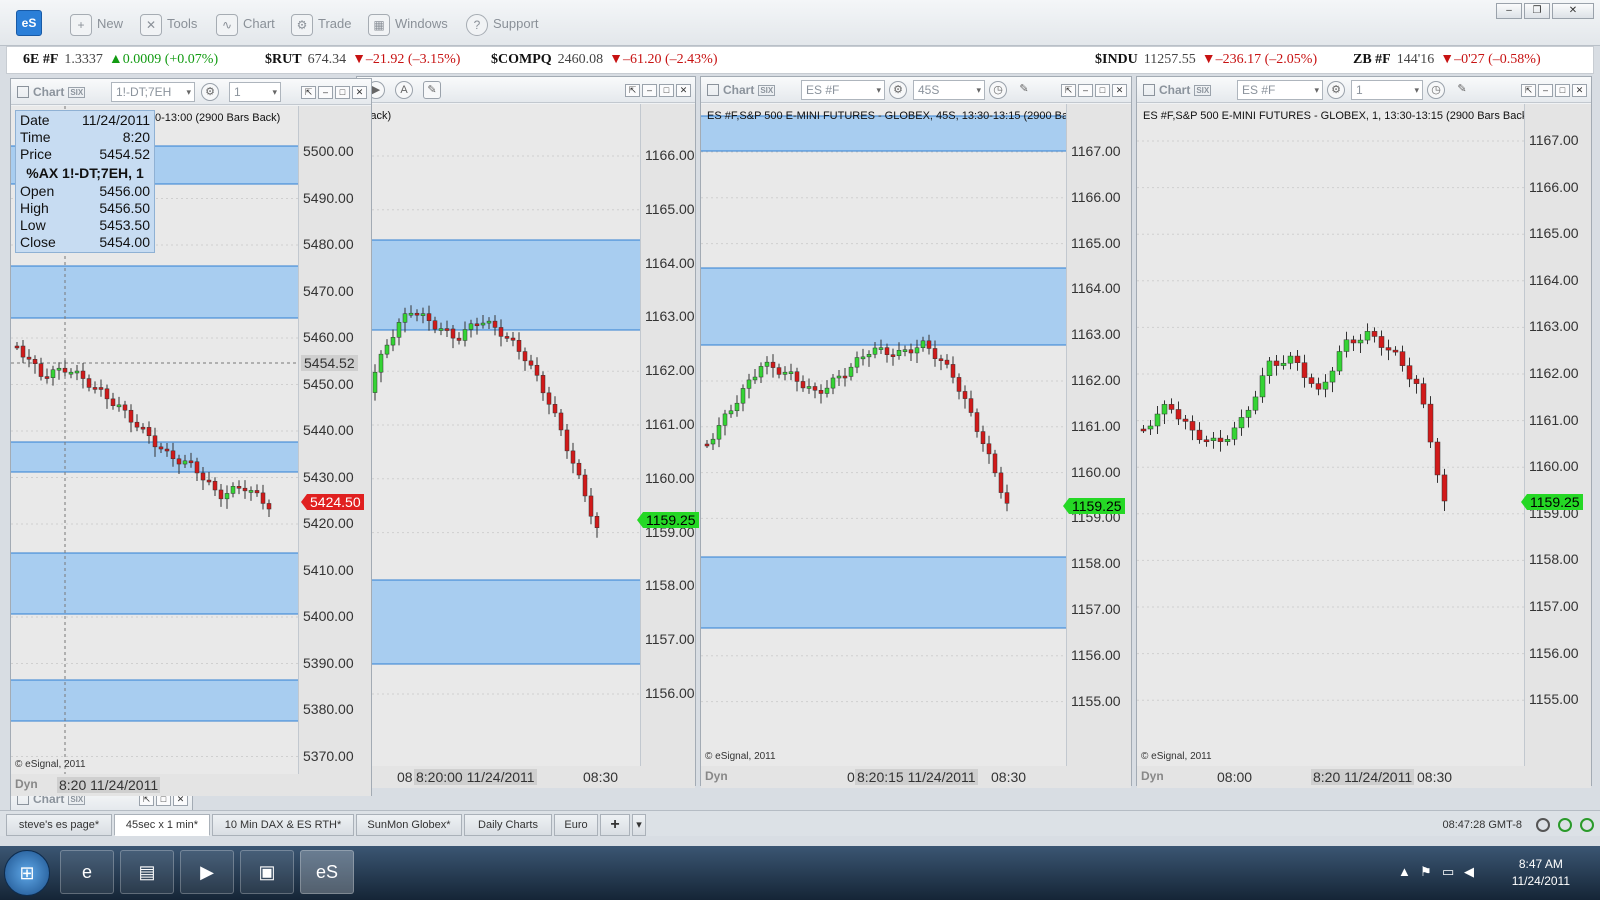  What do you see at coordinates (153, 92) in the screenshot?
I see `symbol-combo: 1!-DT;7EH` at bounding box center [153, 92].